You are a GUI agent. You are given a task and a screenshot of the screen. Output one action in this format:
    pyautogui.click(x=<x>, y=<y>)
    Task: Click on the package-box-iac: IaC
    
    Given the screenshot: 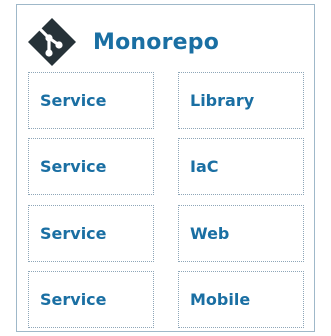 What is the action you would take?
    pyautogui.click(x=241, y=166)
    